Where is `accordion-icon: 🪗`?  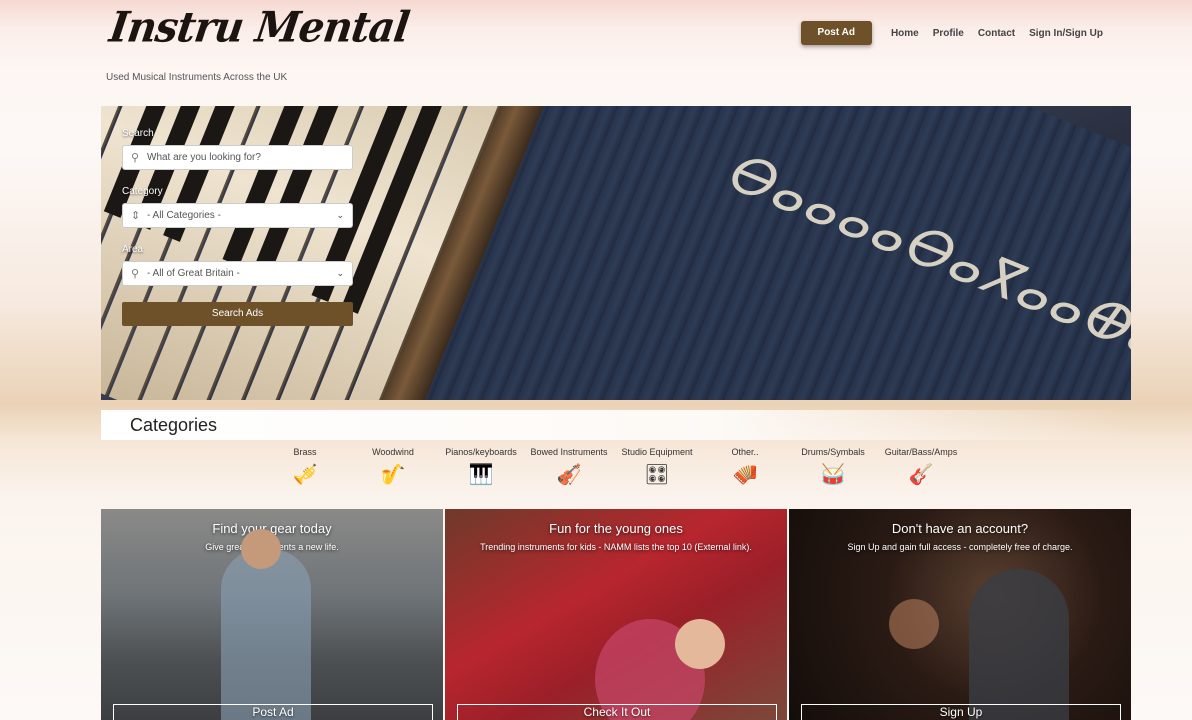 accordion-icon: 🪗 is located at coordinates (745, 474).